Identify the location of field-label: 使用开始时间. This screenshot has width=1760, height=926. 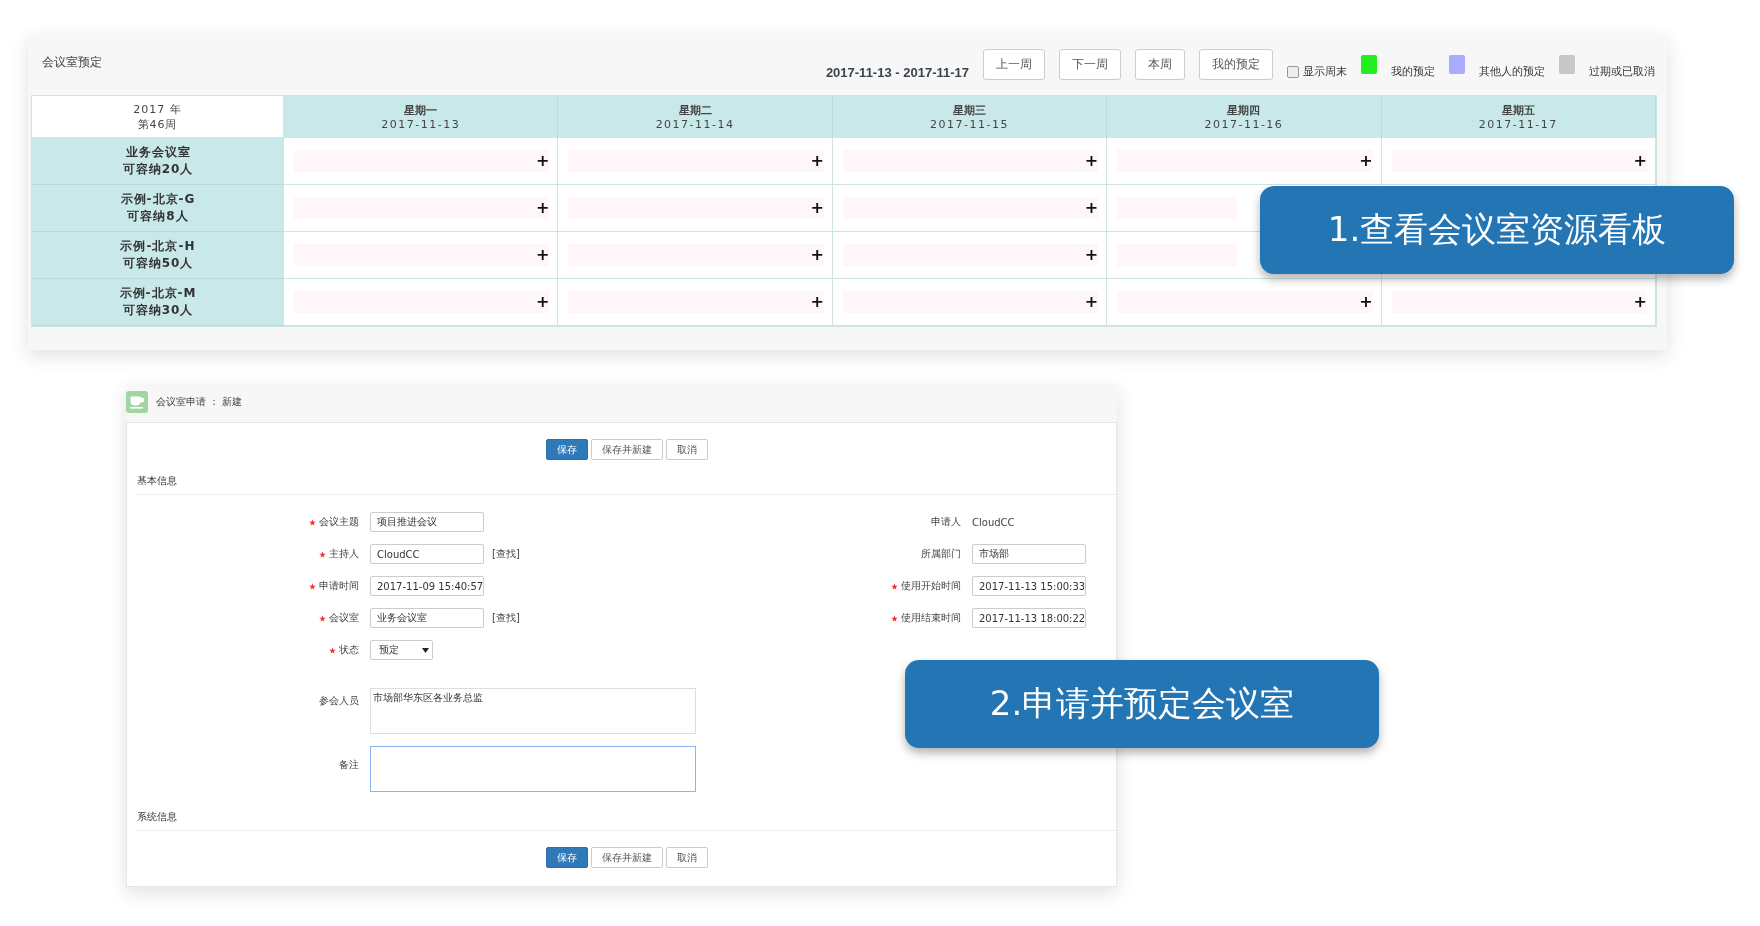
(931, 586).